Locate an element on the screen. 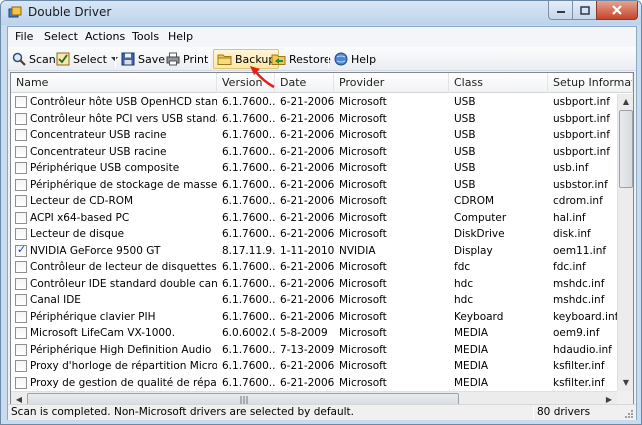 The image size is (642, 425). column-provider: Provider is located at coordinates (391, 83).